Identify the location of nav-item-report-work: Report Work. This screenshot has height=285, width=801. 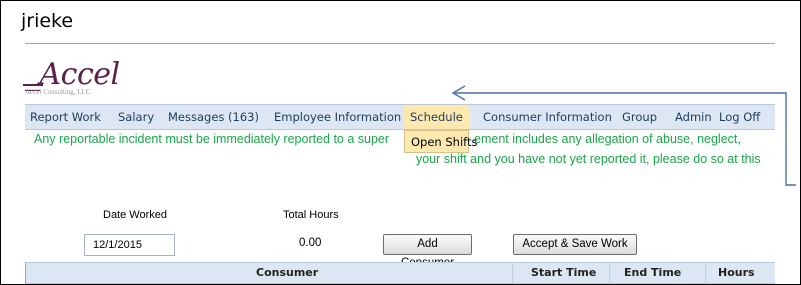
(65, 117).